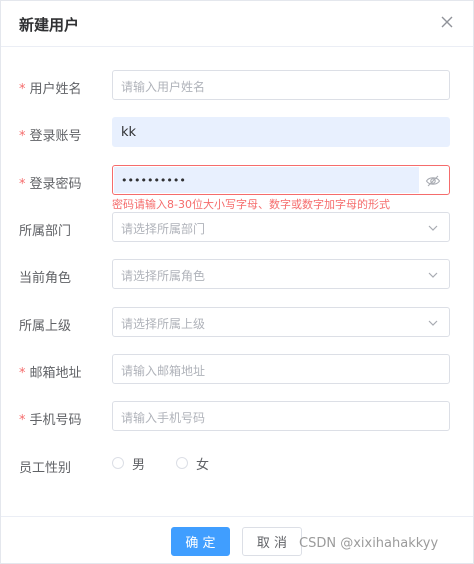  I want to click on form-row-department: 所属部门 请选择所属部门, so click(237, 228).